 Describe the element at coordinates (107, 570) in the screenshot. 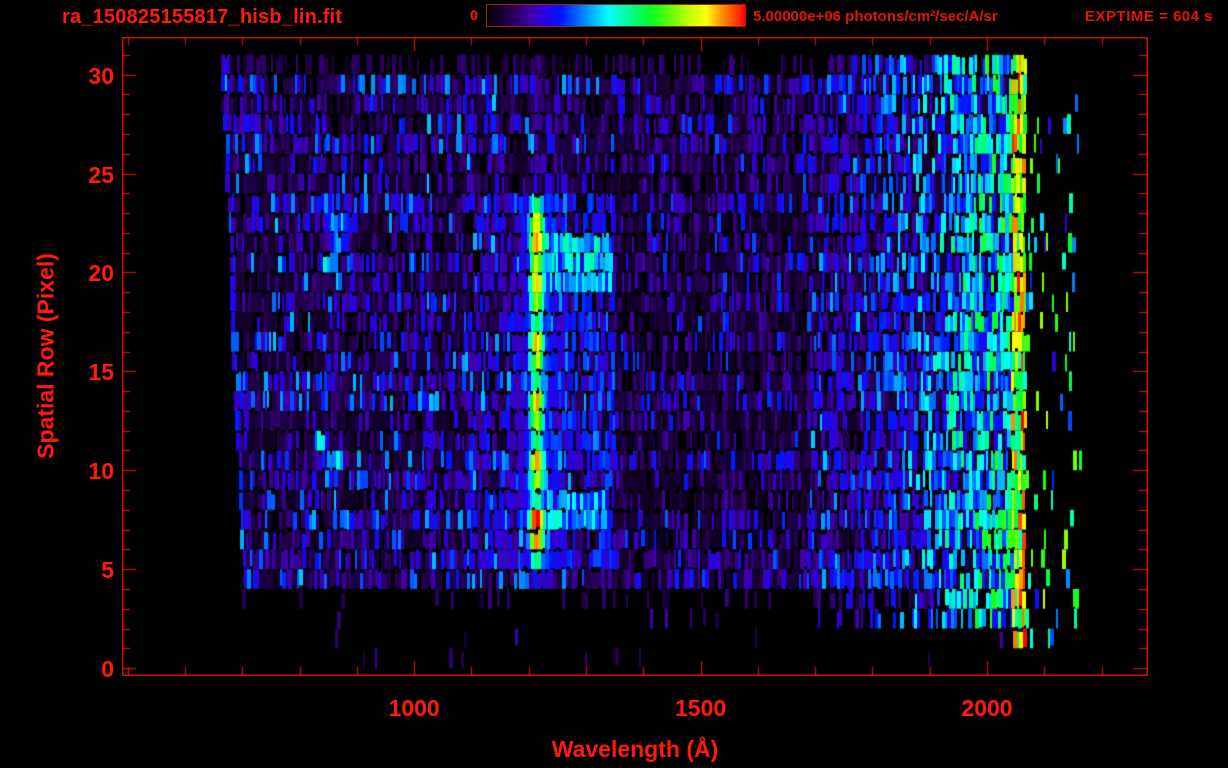

I see `y-tick-label: 5` at that location.